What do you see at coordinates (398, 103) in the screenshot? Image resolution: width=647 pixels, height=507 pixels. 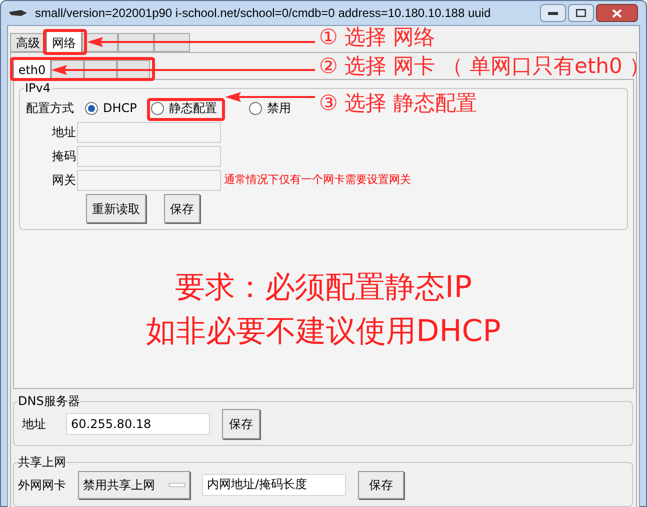 I see `annotation-text: ③ 选择 静态配置` at bounding box center [398, 103].